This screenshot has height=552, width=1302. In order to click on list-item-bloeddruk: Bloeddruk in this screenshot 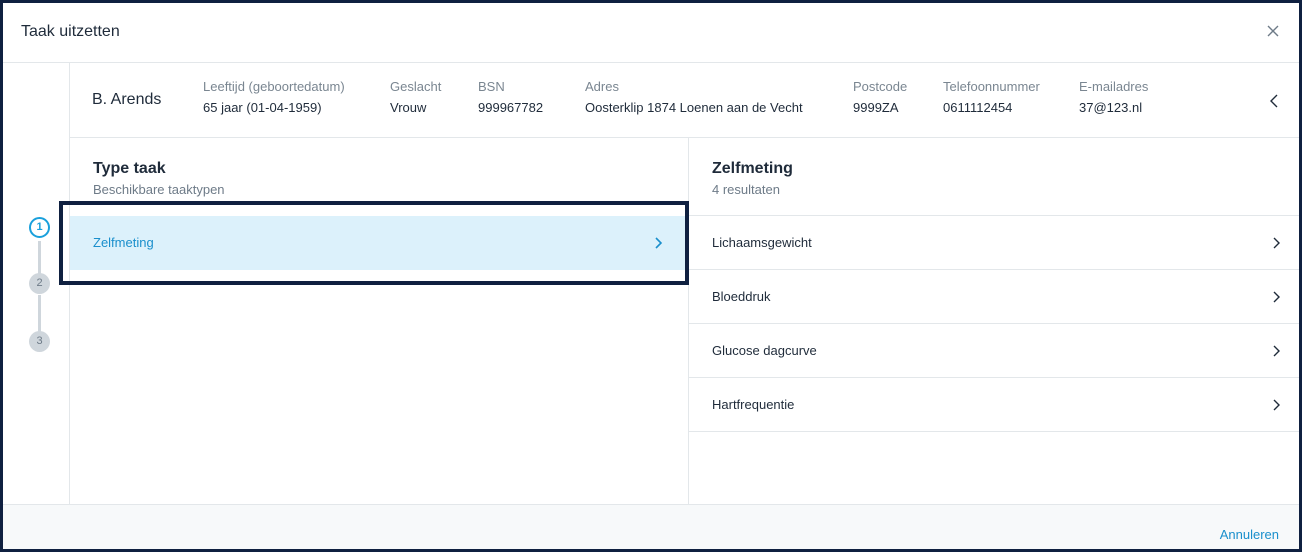, I will do `click(994, 297)`.